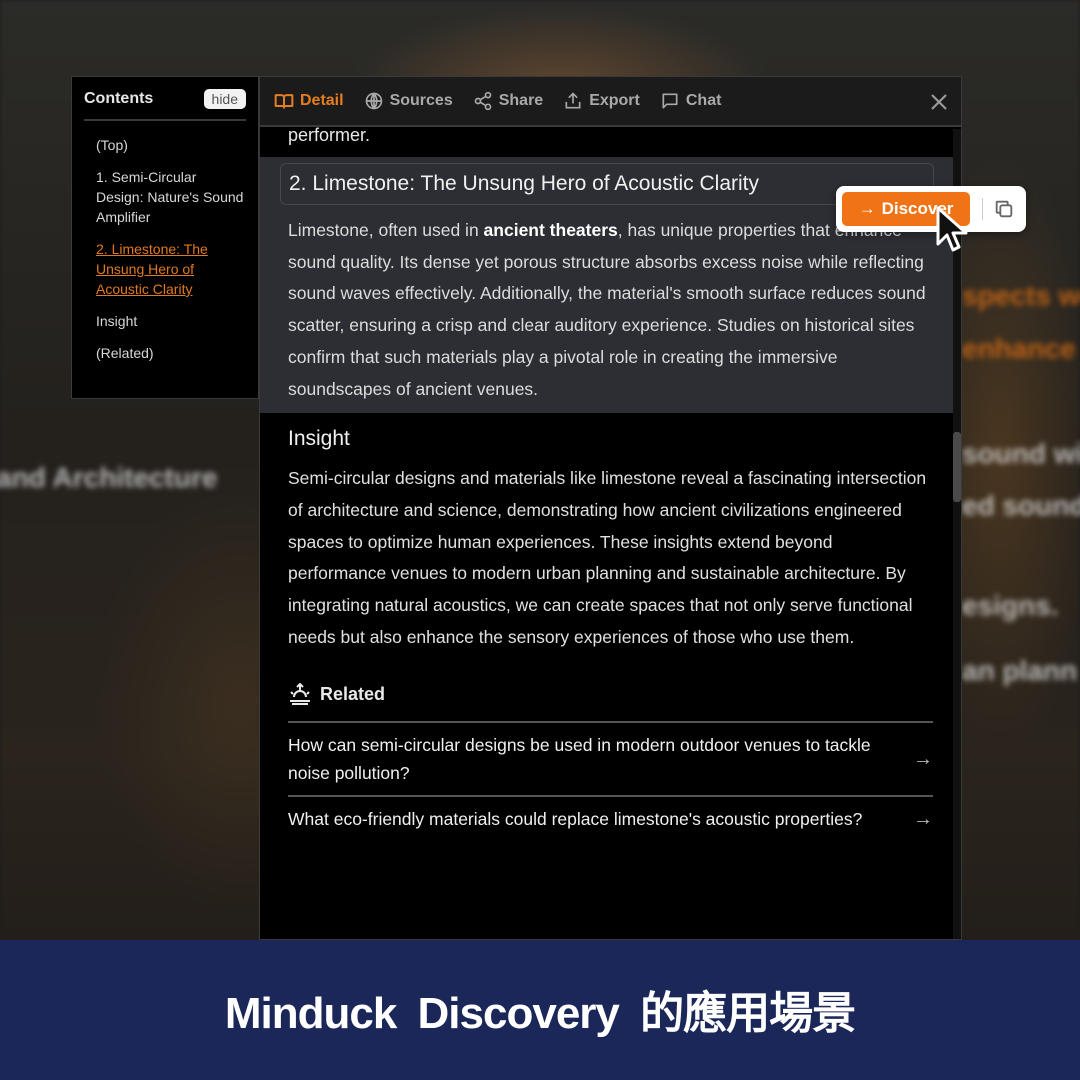 This screenshot has width=1080, height=1080. I want to click on tab-chat: Chat, so click(691, 101).